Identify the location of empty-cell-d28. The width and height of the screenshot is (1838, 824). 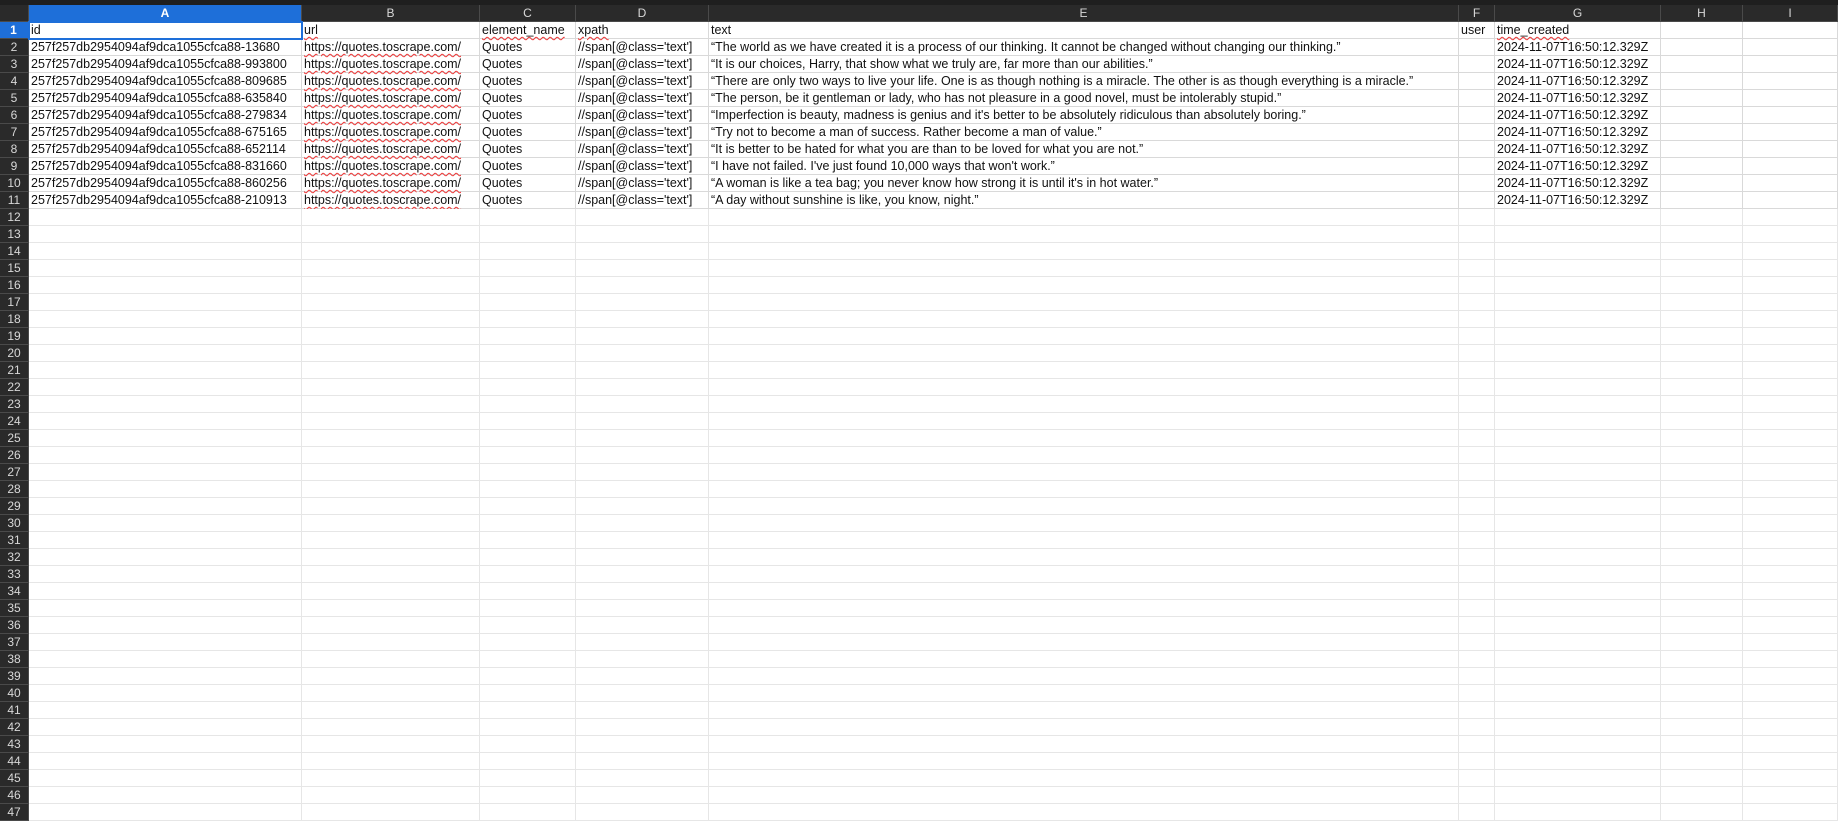
(642, 489).